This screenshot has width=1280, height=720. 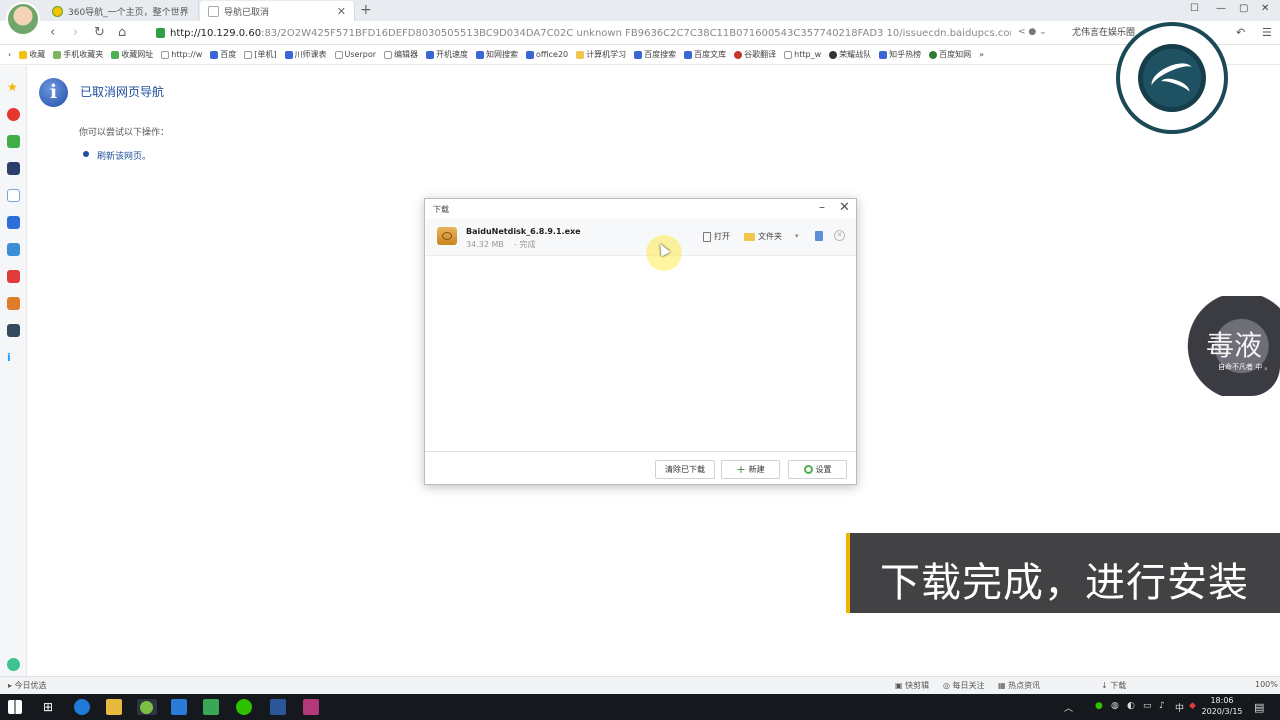 I want to click on app-icon, so click(x=13, y=303).